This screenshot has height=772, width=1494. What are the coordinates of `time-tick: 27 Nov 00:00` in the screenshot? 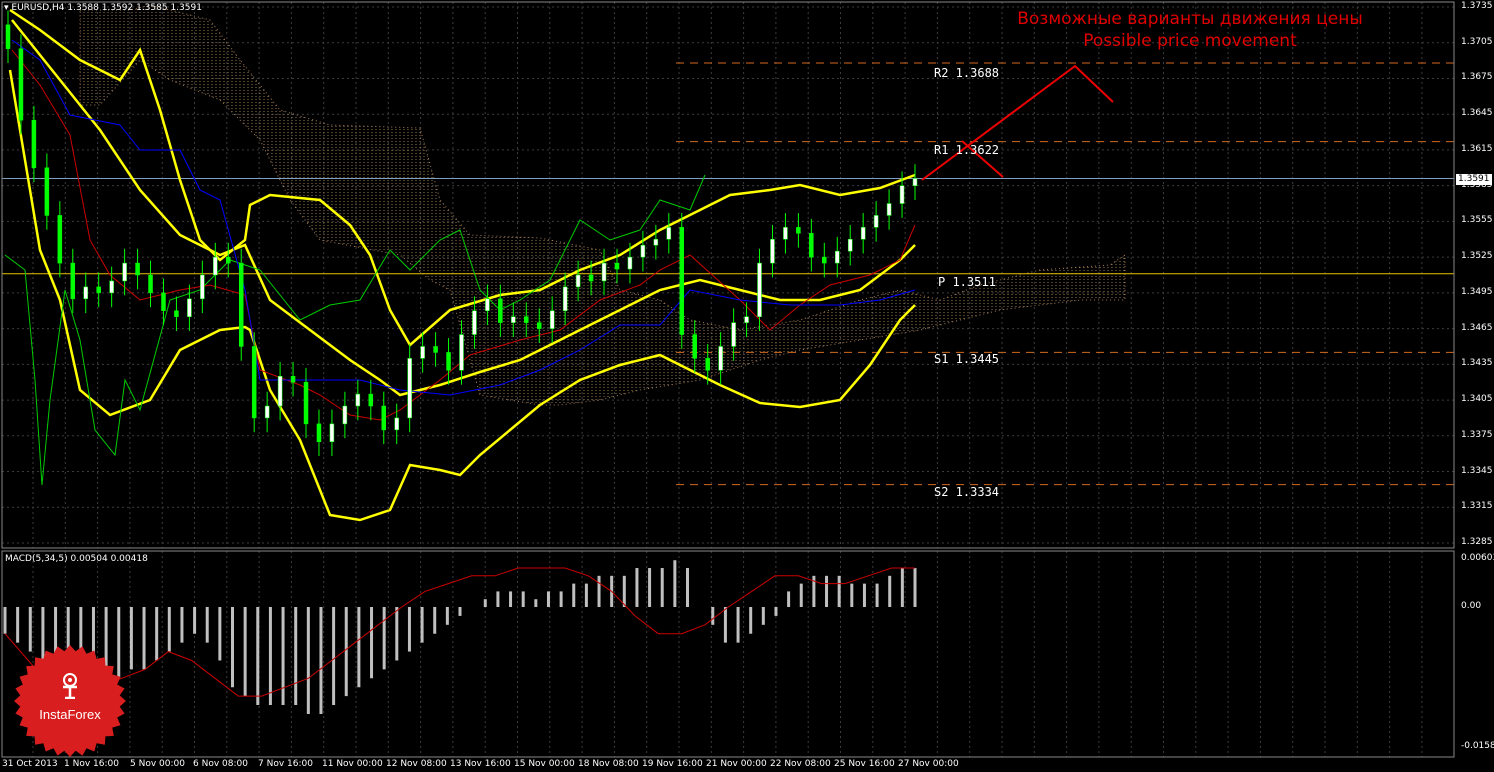 It's located at (928, 764).